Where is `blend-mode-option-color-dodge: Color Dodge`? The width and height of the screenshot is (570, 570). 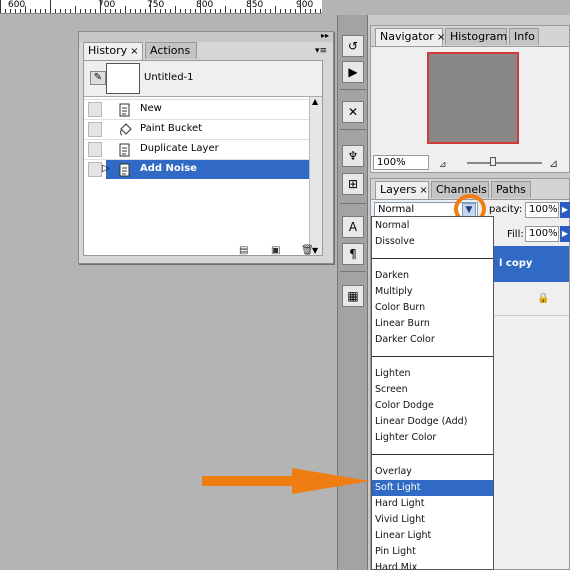
blend-mode-option-color-dodge: Color Dodge is located at coordinates (432, 406).